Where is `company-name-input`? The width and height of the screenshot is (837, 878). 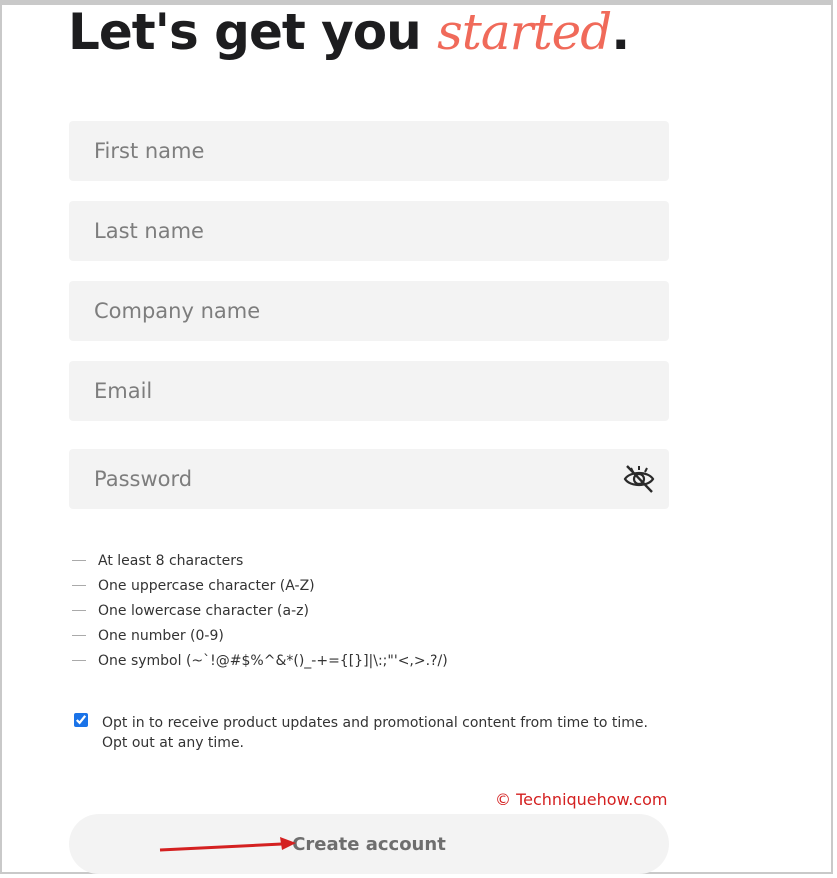
company-name-input is located at coordinates (369, 311).